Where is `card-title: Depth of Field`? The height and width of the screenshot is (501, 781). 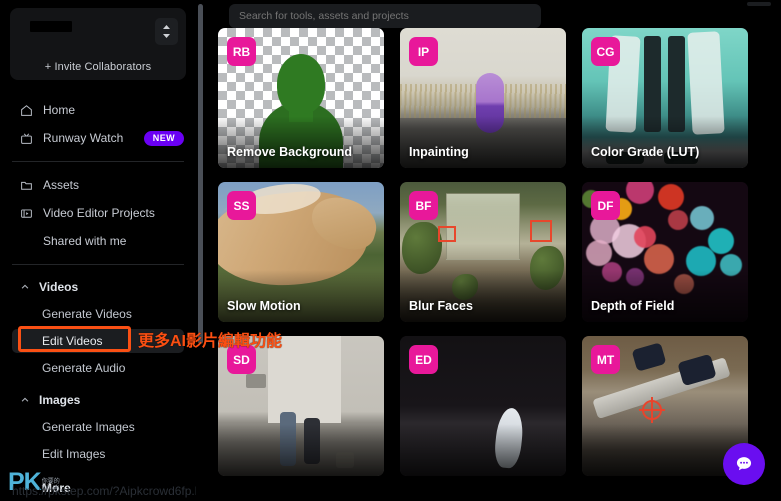 card-title: Depth of Field is located at coordinates (633, 306).